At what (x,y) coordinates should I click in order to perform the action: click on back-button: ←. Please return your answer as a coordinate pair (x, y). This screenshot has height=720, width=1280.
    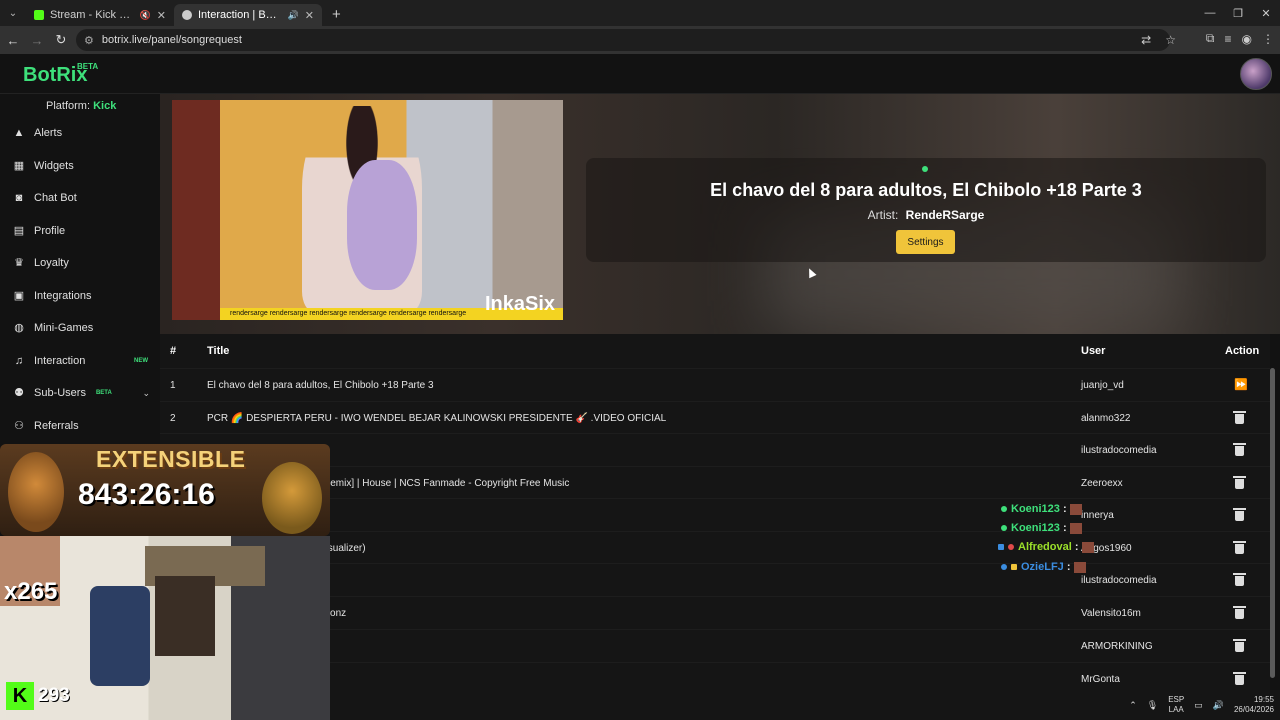
    Looking at the image, I should click on (13, 40).